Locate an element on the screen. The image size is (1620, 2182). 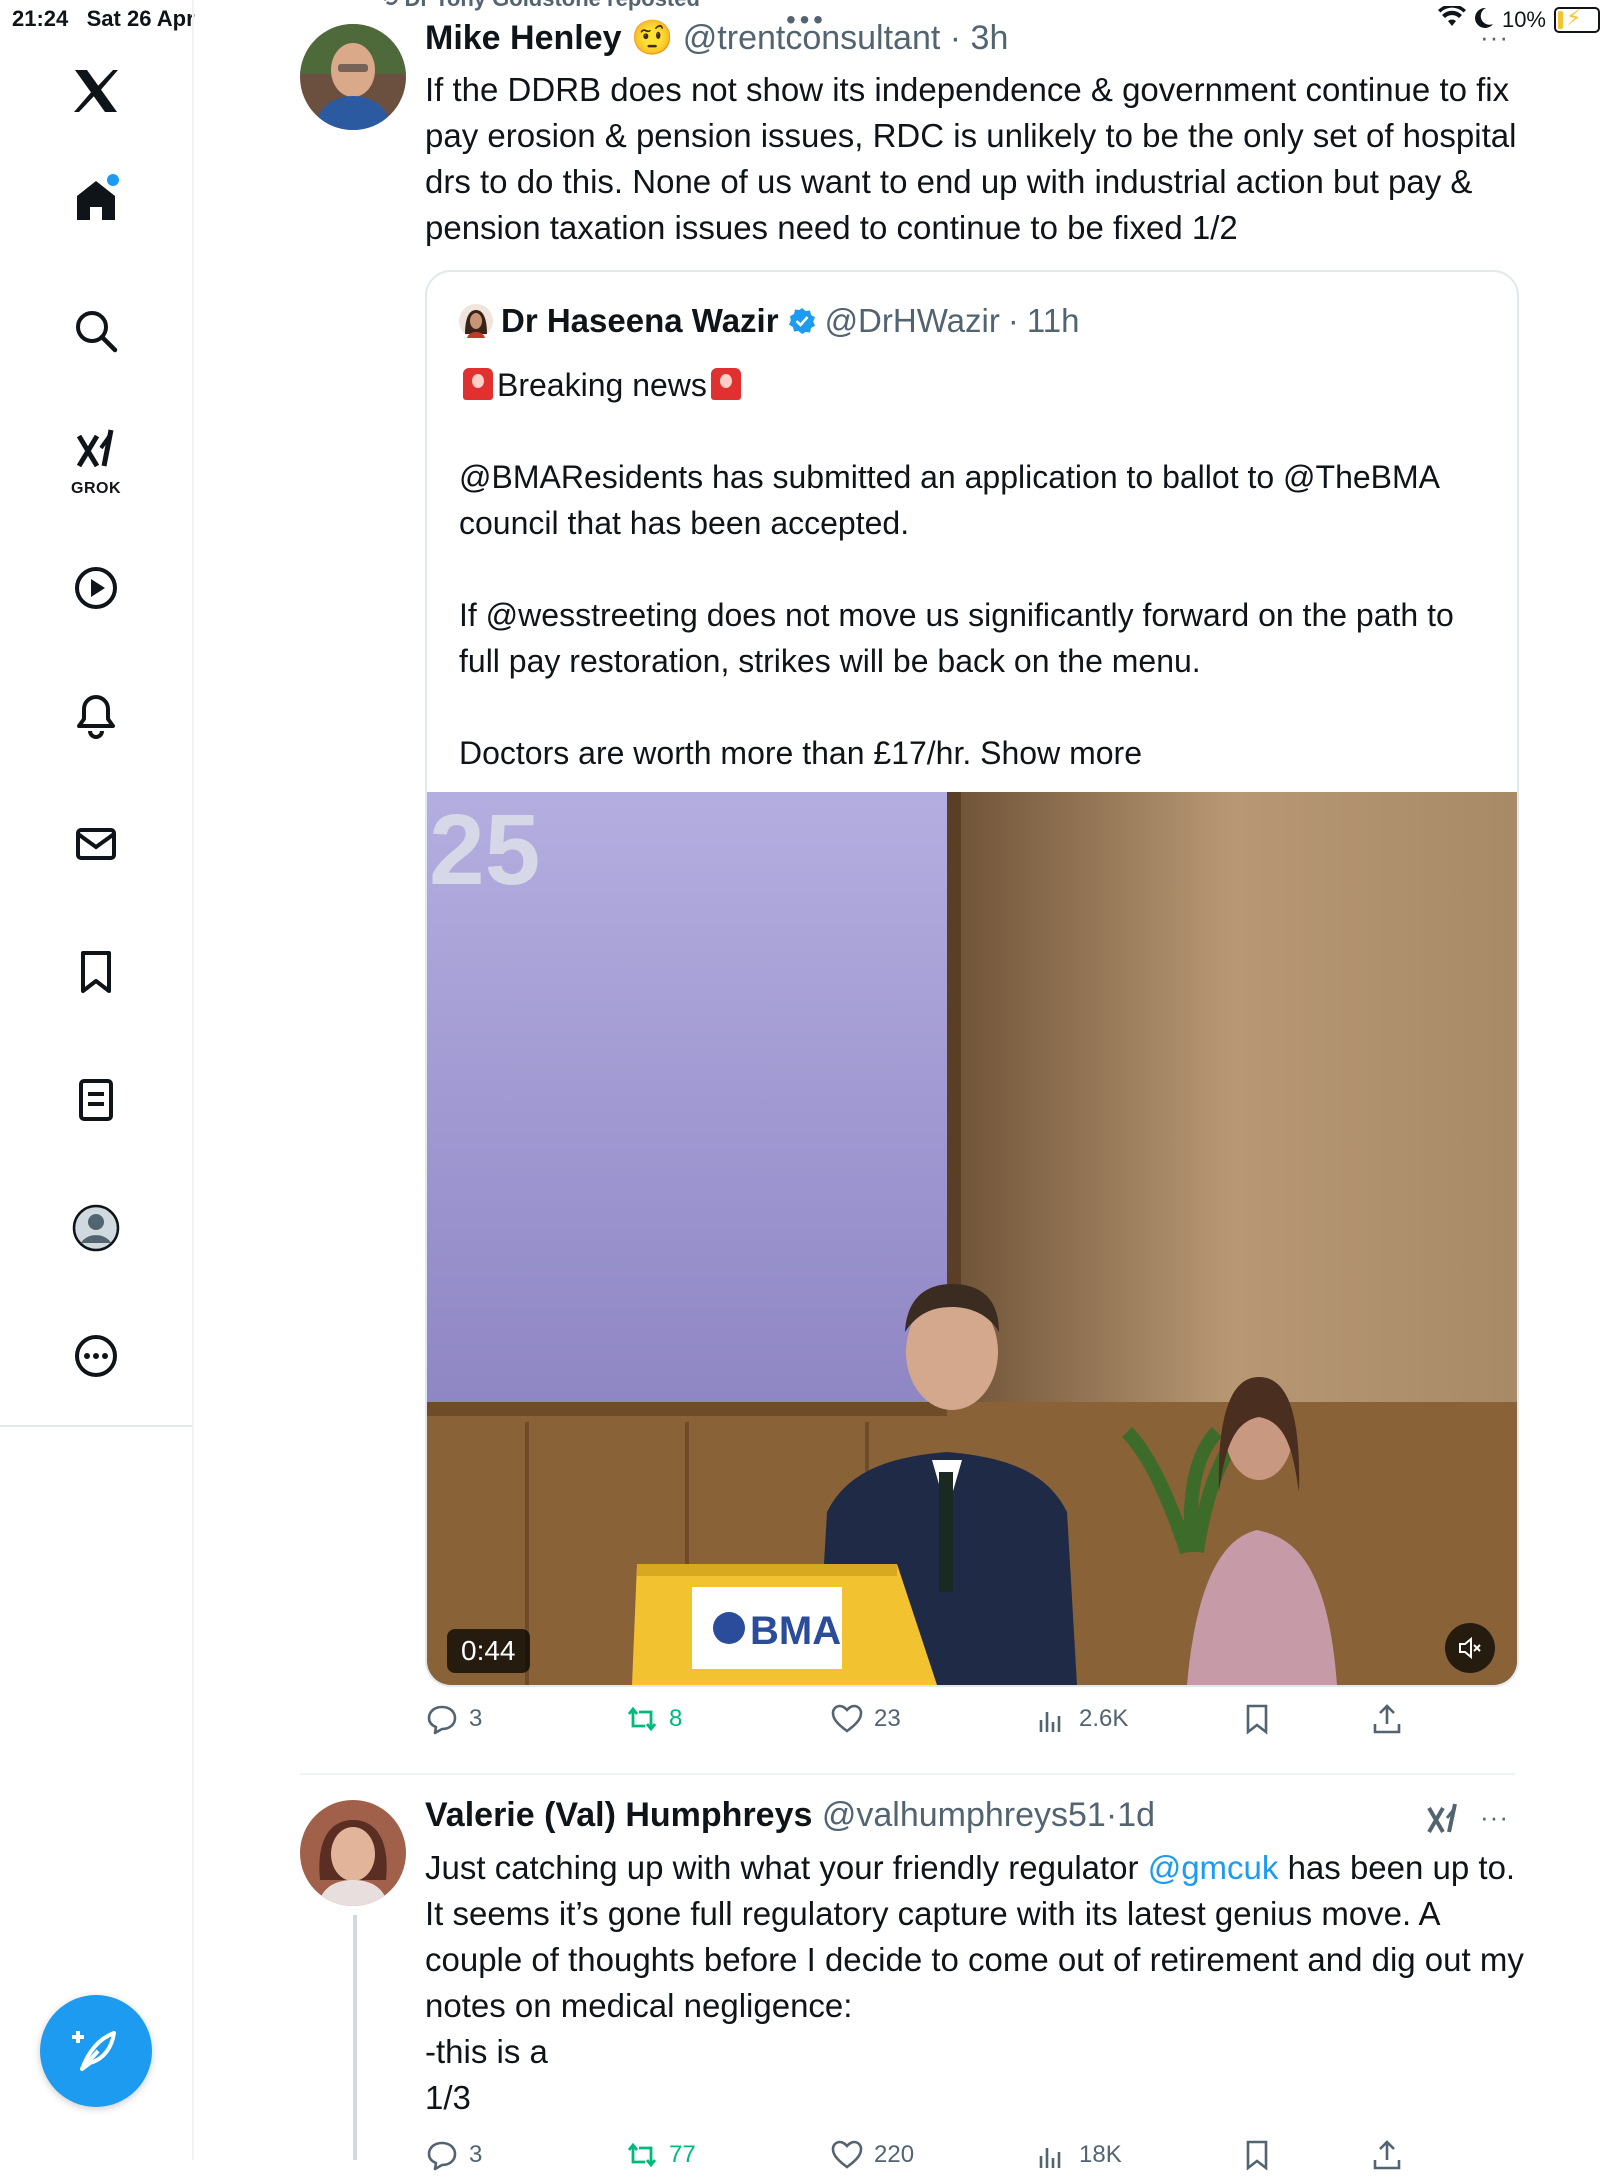
repost-header: ⟲ Dr Tony Goldstone reposted is located at coordinates (540, 6).